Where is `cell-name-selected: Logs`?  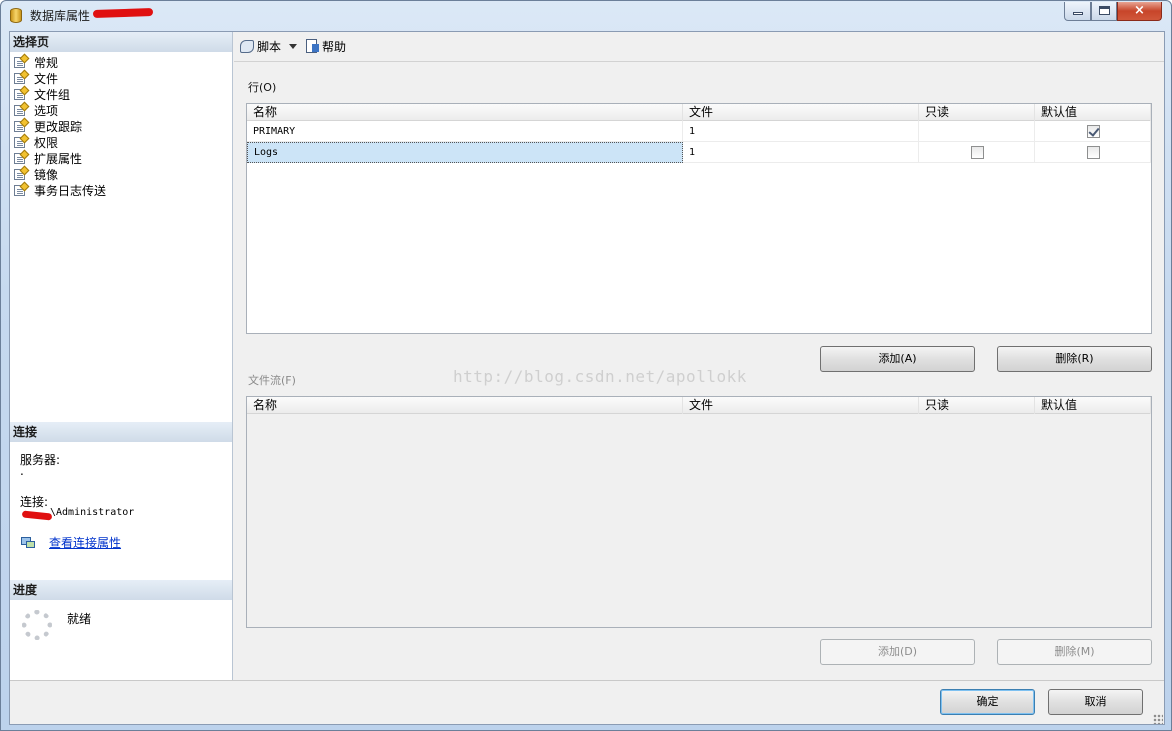 cell-name-selected: Logs is located at coordinates (465, 152).